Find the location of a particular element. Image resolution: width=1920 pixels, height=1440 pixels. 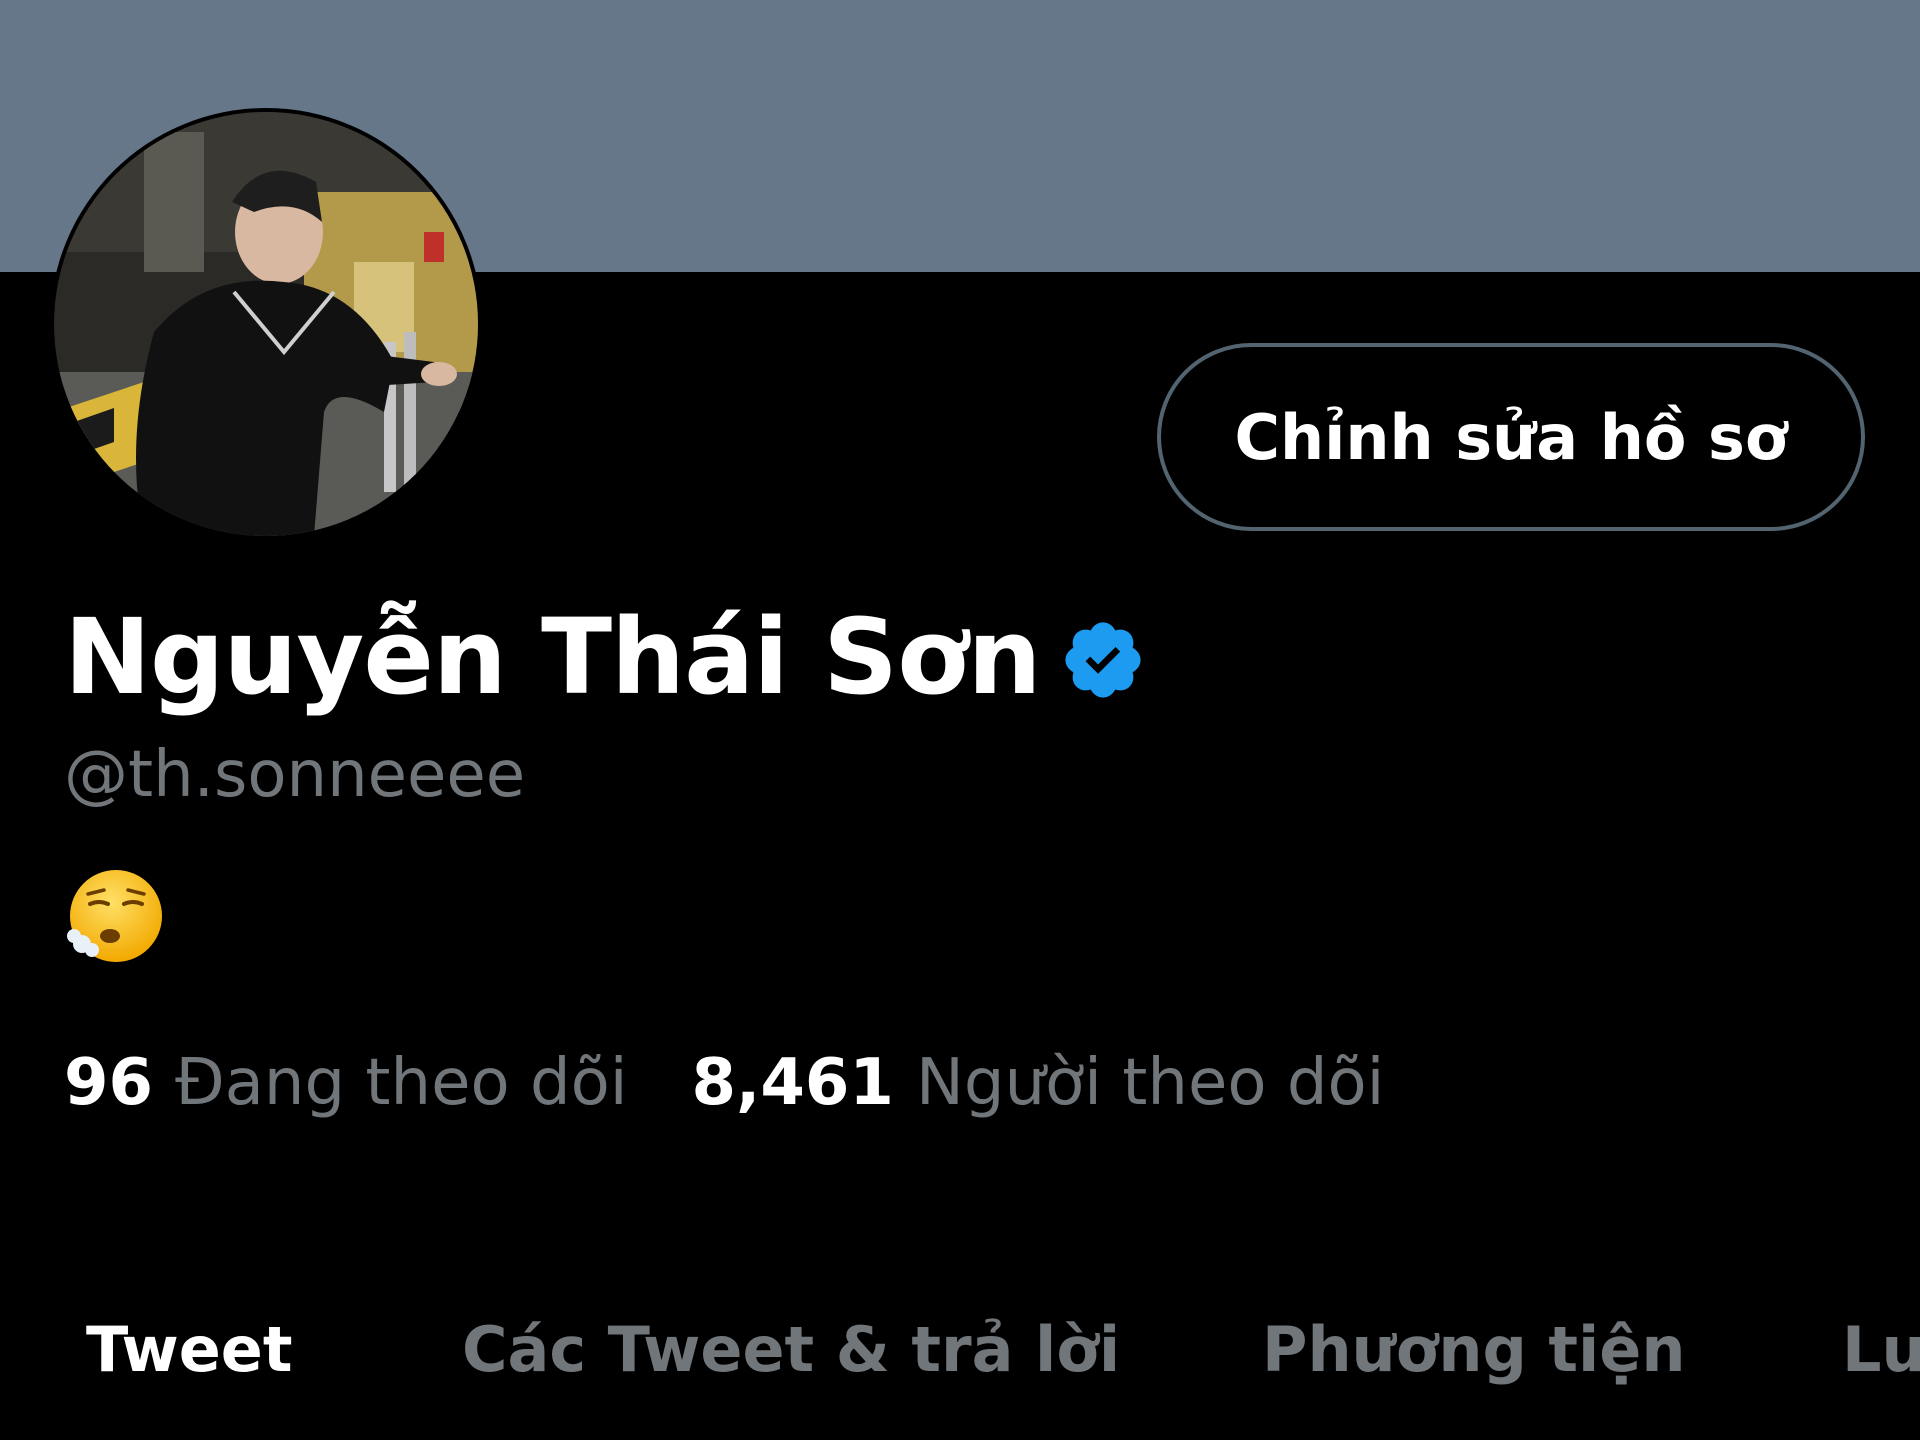

tab-tweets-and-replies: Các Tweet & trả lời is located at coordinates (791, 1350).